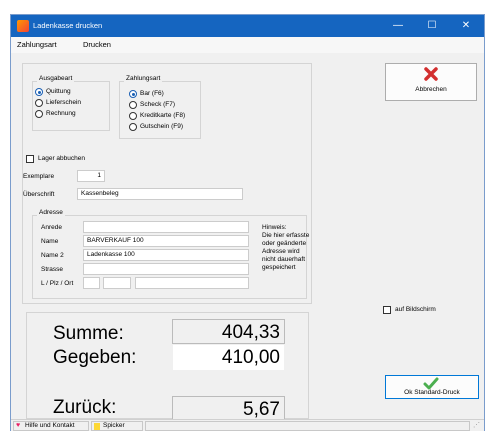 This screenshot has width=485, height=431. What do you see at coordinates (228, 357) in the screenshot?
I see `gegeben-field: 410,00` at bounding box center [228, 357].